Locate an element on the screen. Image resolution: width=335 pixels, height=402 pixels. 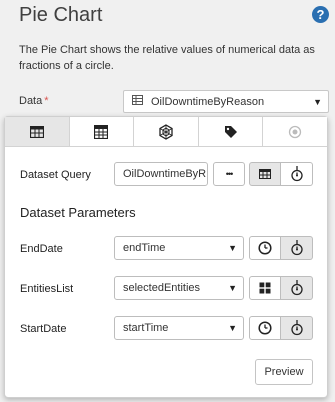
dataset-query-value: OilDowntimeByR is located at coordinates (165, 174).